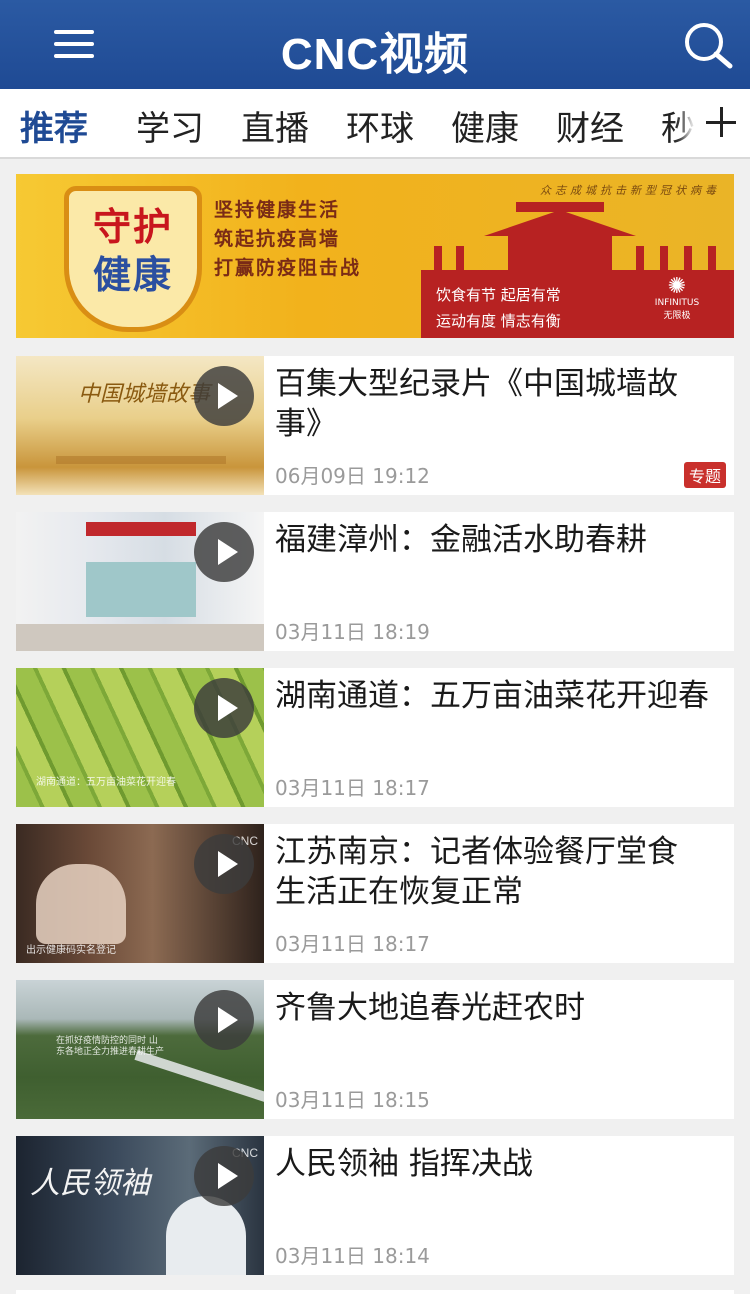  Describe the element at coordinates (495, 404) in the screenshot. I see `video-title: 百集大型纪录片《中国城墙故事》` at that location.